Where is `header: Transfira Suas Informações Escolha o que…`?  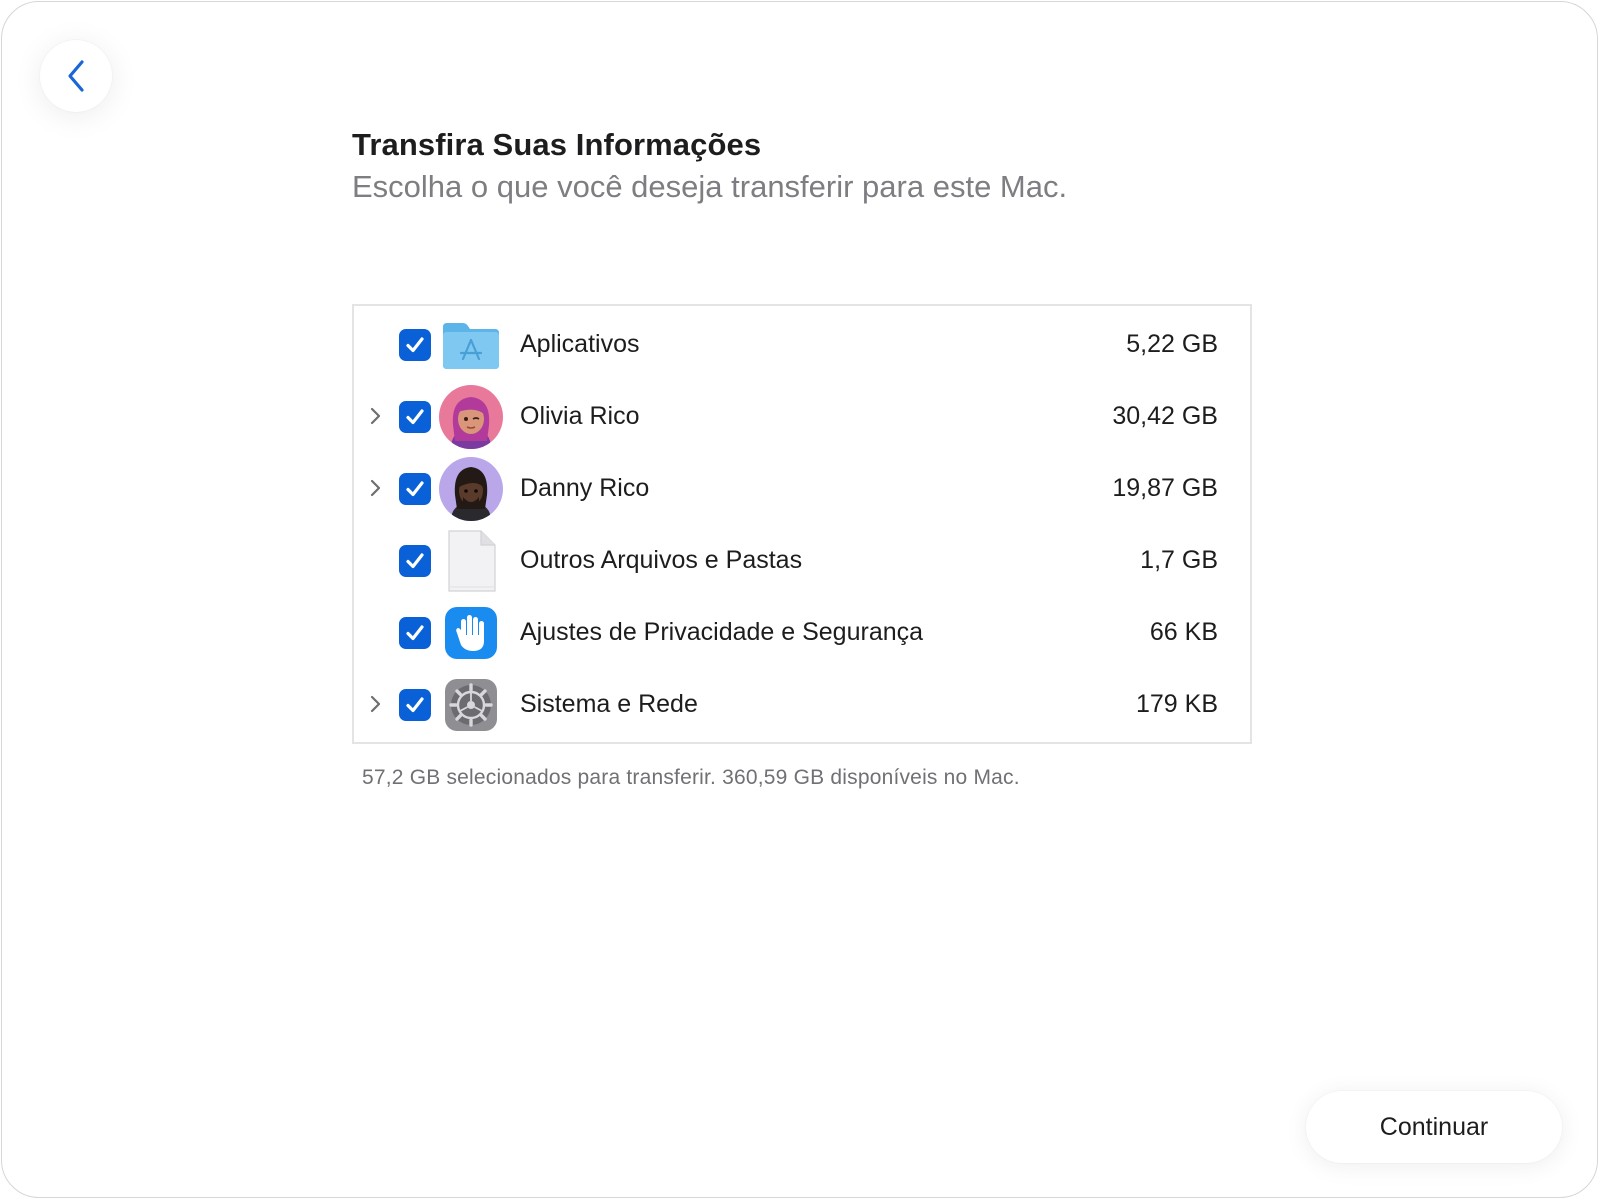
header: Transfira Suas Informações Escolha o que… is located at coordinates (709, 166).